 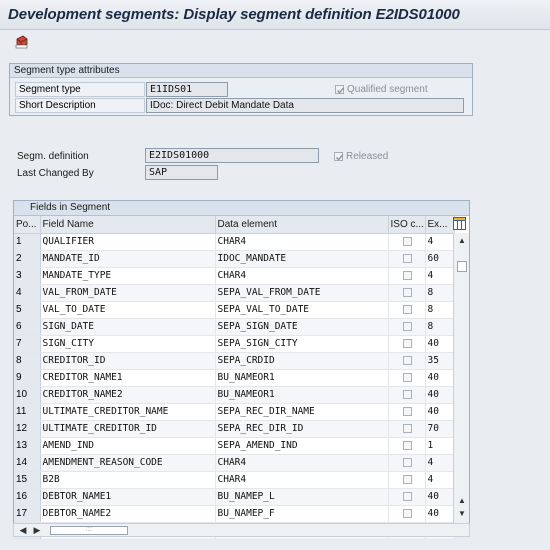 I want to click on row-position-cell: 13, so click(x=27, y=446).